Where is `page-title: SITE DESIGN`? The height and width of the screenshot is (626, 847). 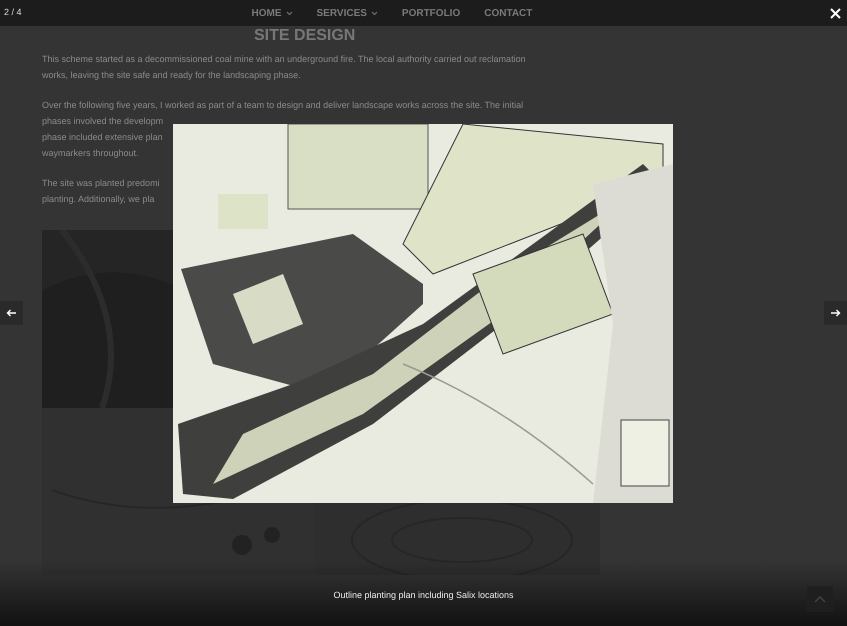
page-title: SITE DESIGN is located at coordinates (305, 36).